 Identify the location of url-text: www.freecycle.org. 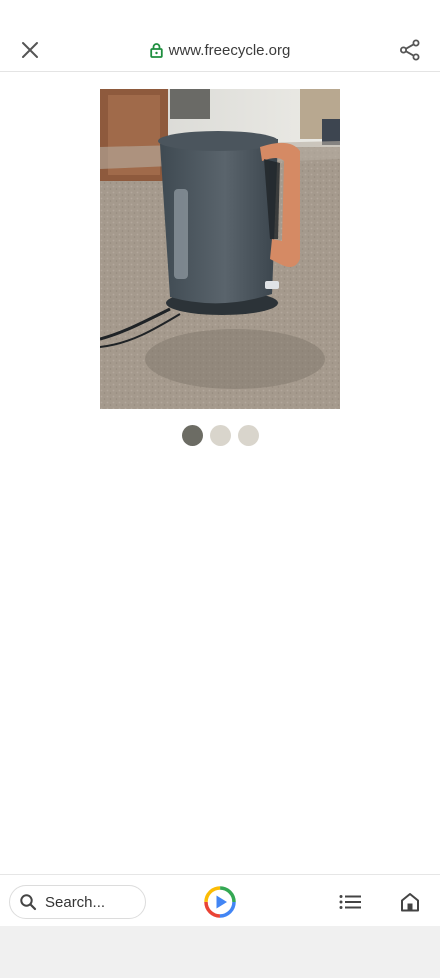
(229, 50).